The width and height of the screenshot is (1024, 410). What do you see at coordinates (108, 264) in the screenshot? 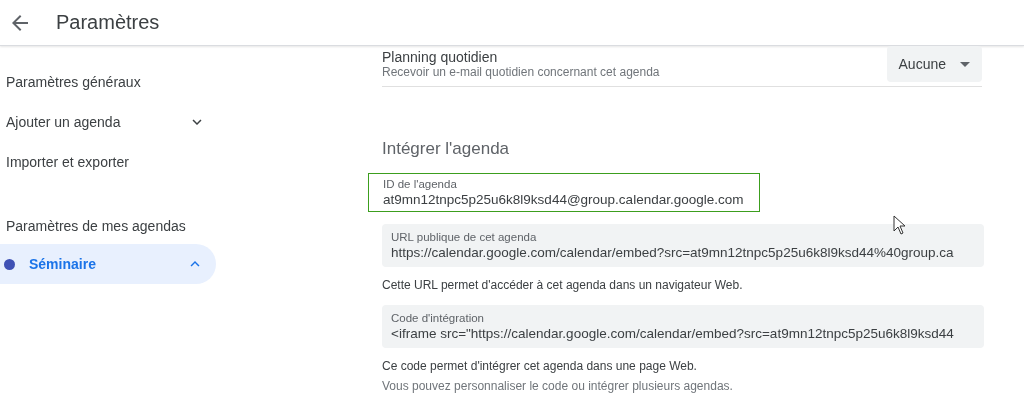
I see `sidebar-item: Séminaire` at bounding box center [108, 264].